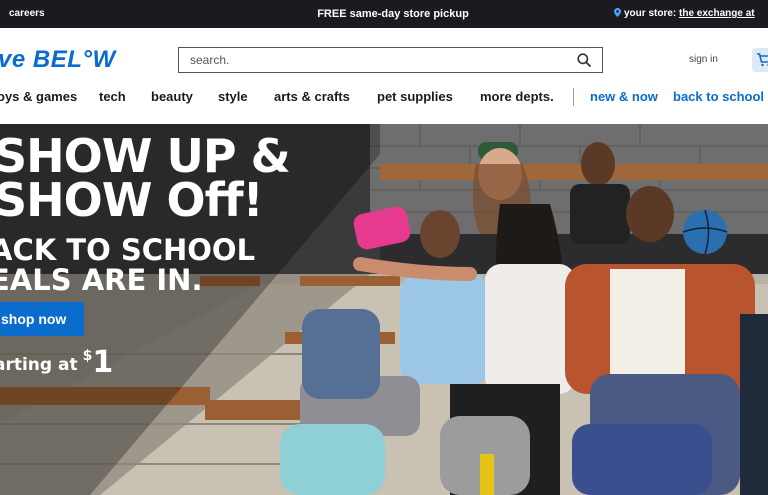 This screenshot has width=768, height=495. What do you see at coordinates (103, 362) in the screenshot?
I see `price-value: 1` at bounding box center [103, 362].